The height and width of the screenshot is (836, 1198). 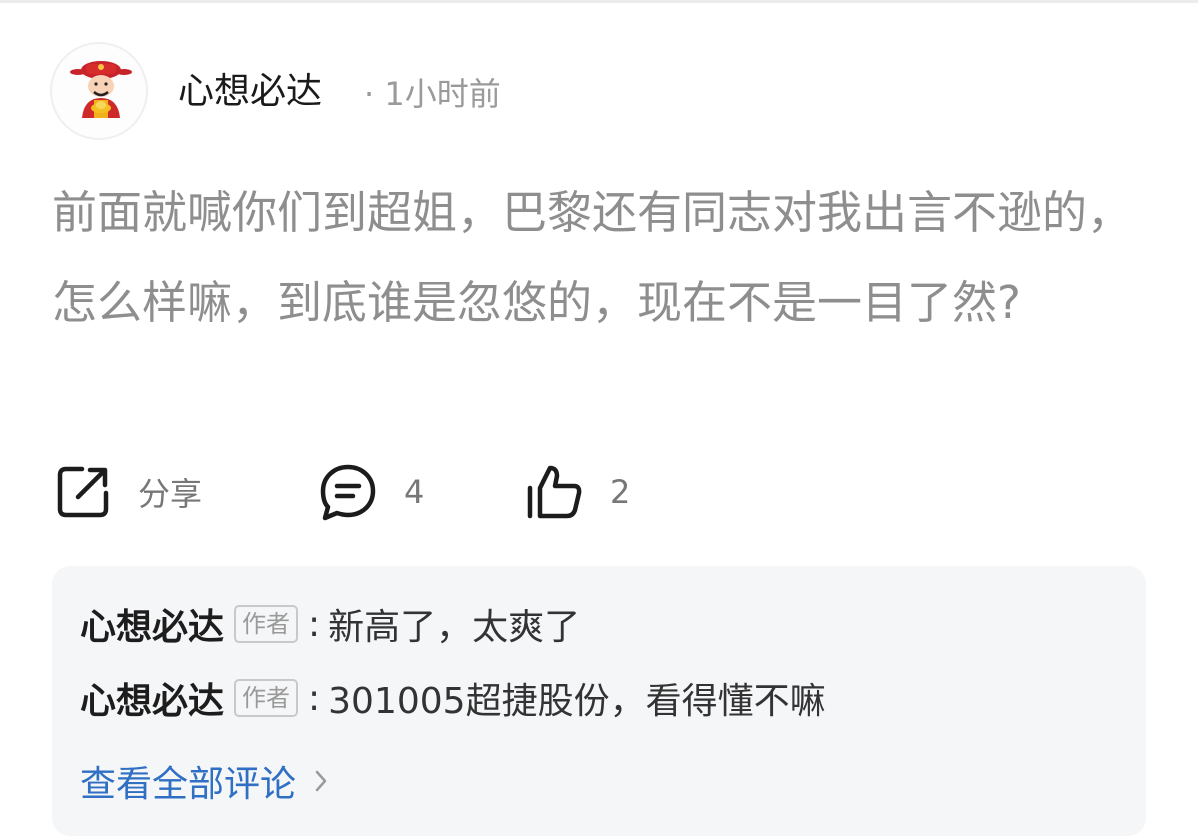 I want to click on god-of-wealth-icon, so click(x=101, y=89).